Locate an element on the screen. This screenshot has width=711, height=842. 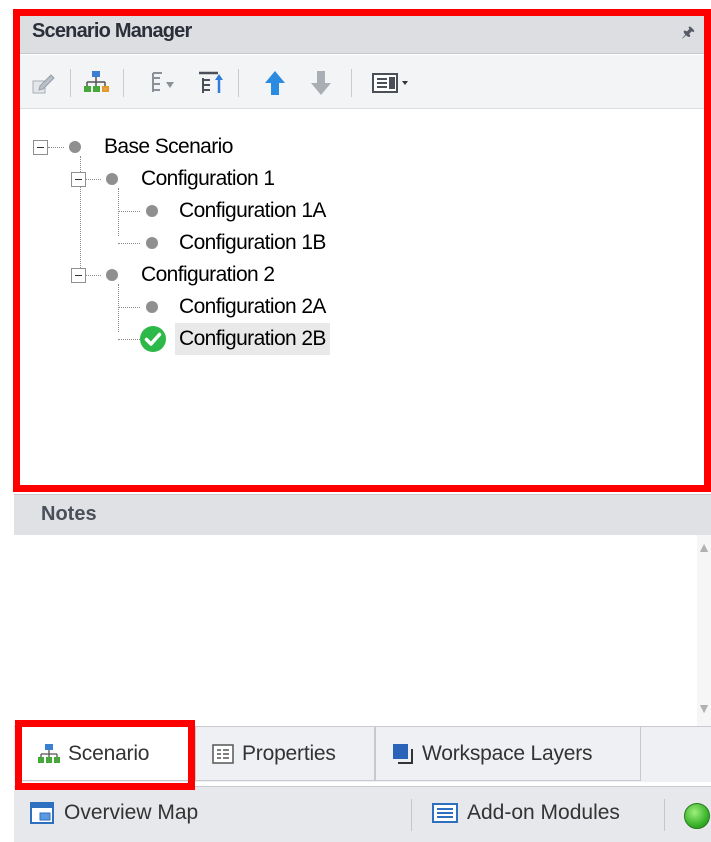
move-down-icon is located at coordinates (321, 83).